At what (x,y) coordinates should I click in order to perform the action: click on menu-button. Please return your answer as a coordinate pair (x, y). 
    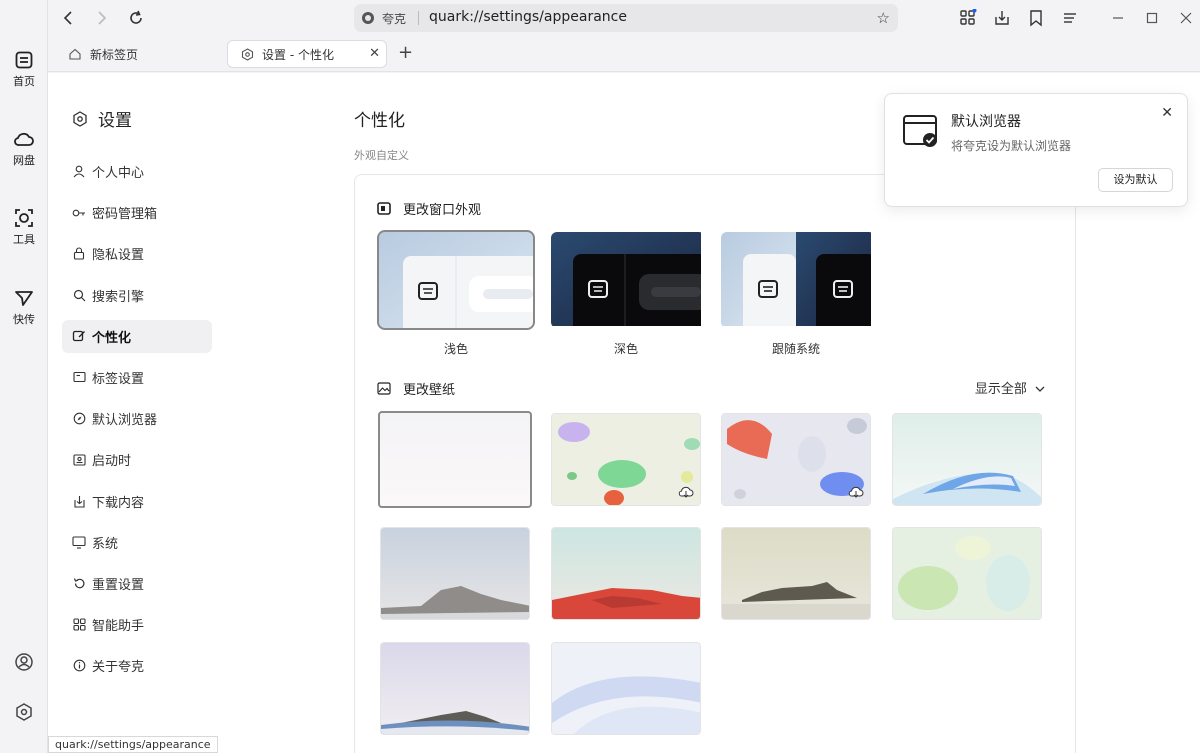
    Looking at the image, I should click on (1070, 18).